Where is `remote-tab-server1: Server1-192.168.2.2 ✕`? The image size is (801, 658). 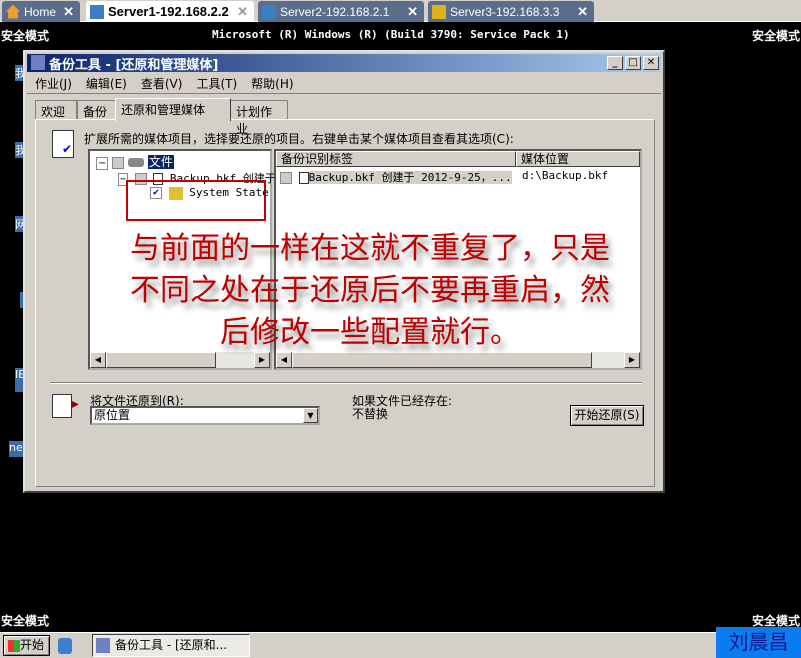 remote-tab-server1: Server1-192.168.2.2 ✕ is located at coordinates (170, 11).